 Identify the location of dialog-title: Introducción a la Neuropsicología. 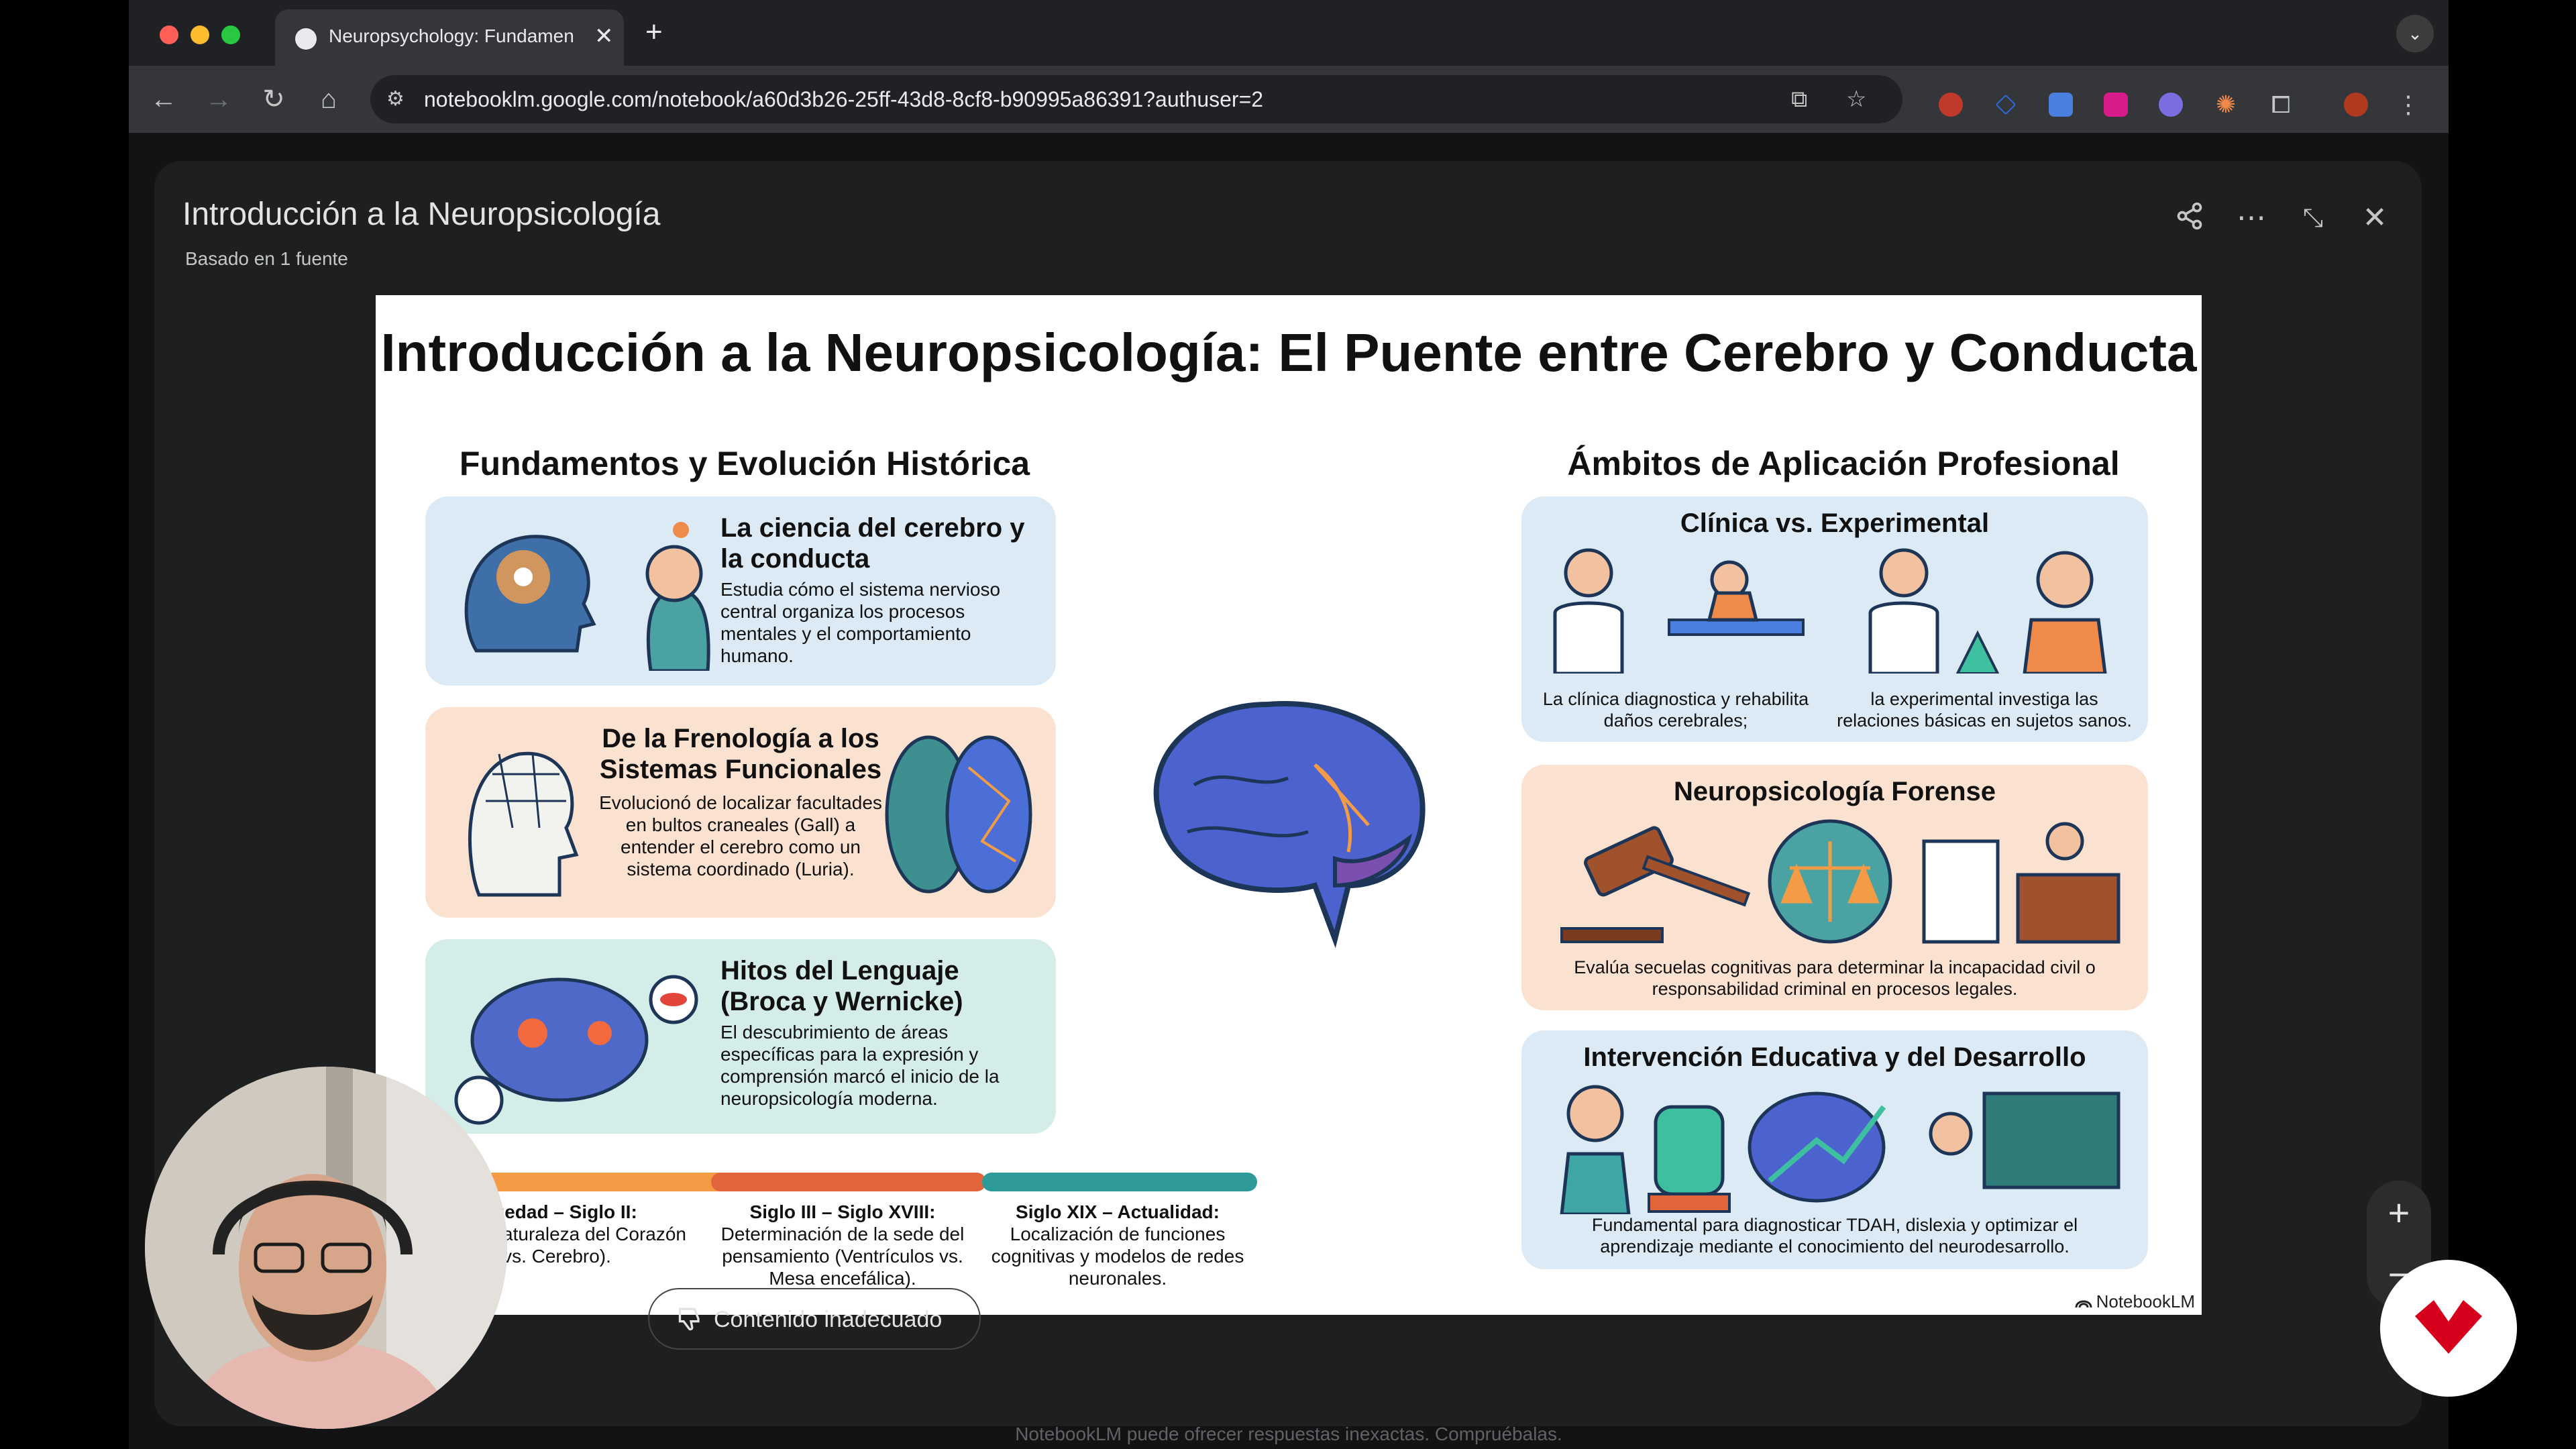
(421, 214).